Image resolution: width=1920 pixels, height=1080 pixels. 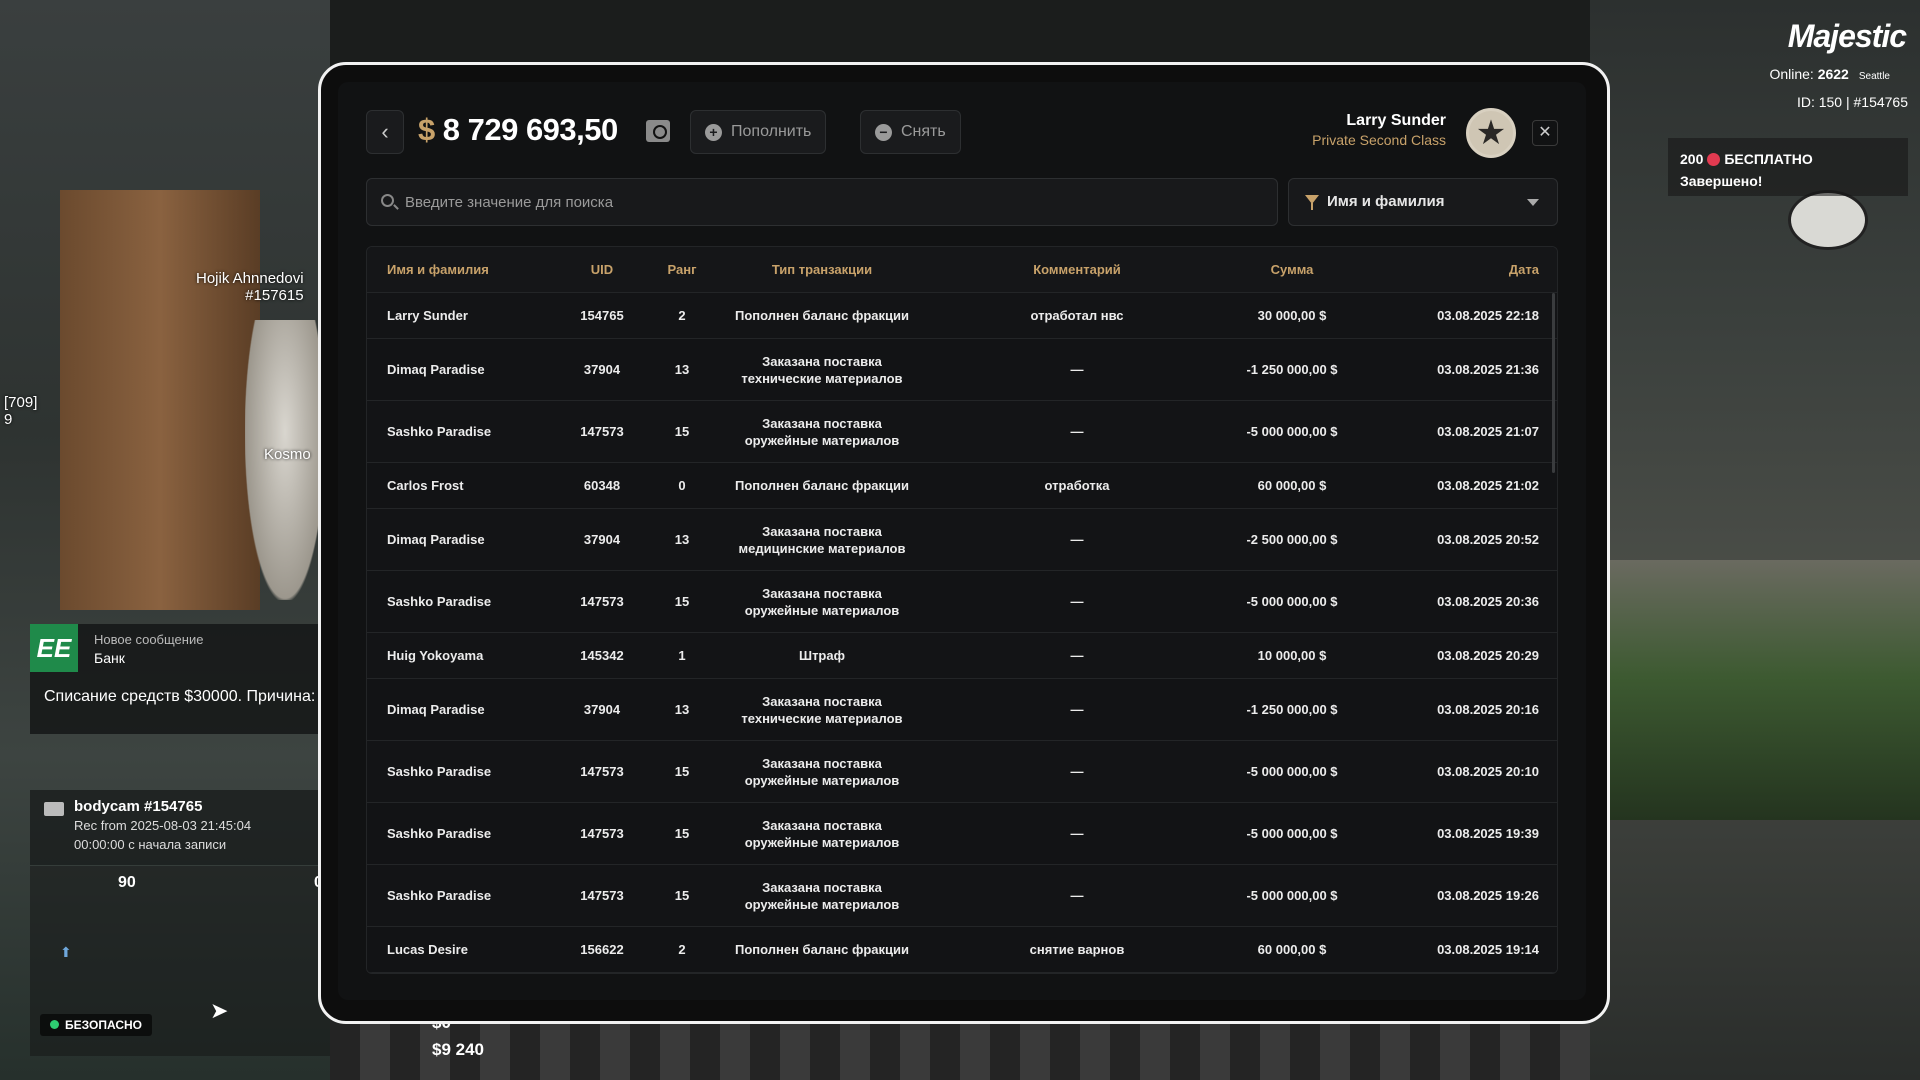 I want to click on cell-name: Huig Yokoyama, so click(x=435, y=655).